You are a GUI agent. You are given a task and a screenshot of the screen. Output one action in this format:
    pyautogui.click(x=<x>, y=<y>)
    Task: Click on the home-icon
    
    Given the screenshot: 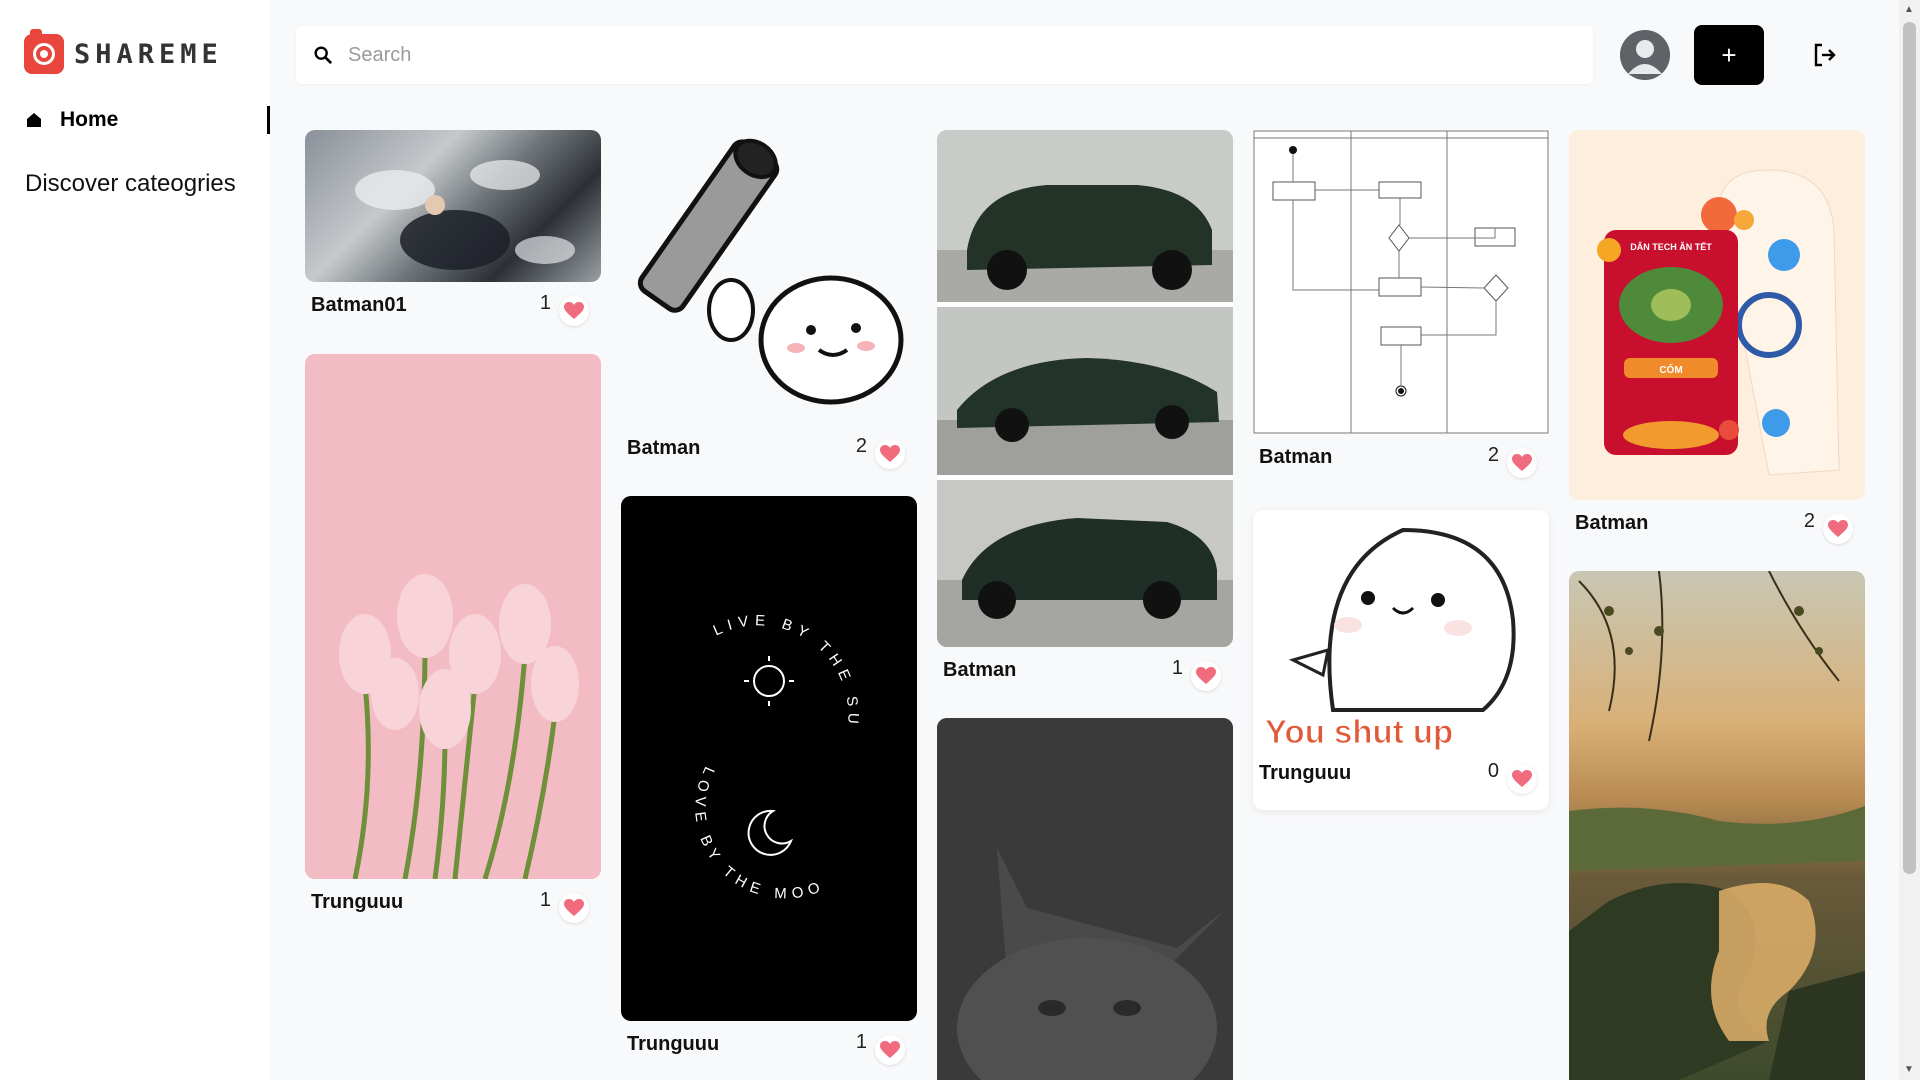 What is the action you would take?
    pyautogui.click(x=34, y=120)
    